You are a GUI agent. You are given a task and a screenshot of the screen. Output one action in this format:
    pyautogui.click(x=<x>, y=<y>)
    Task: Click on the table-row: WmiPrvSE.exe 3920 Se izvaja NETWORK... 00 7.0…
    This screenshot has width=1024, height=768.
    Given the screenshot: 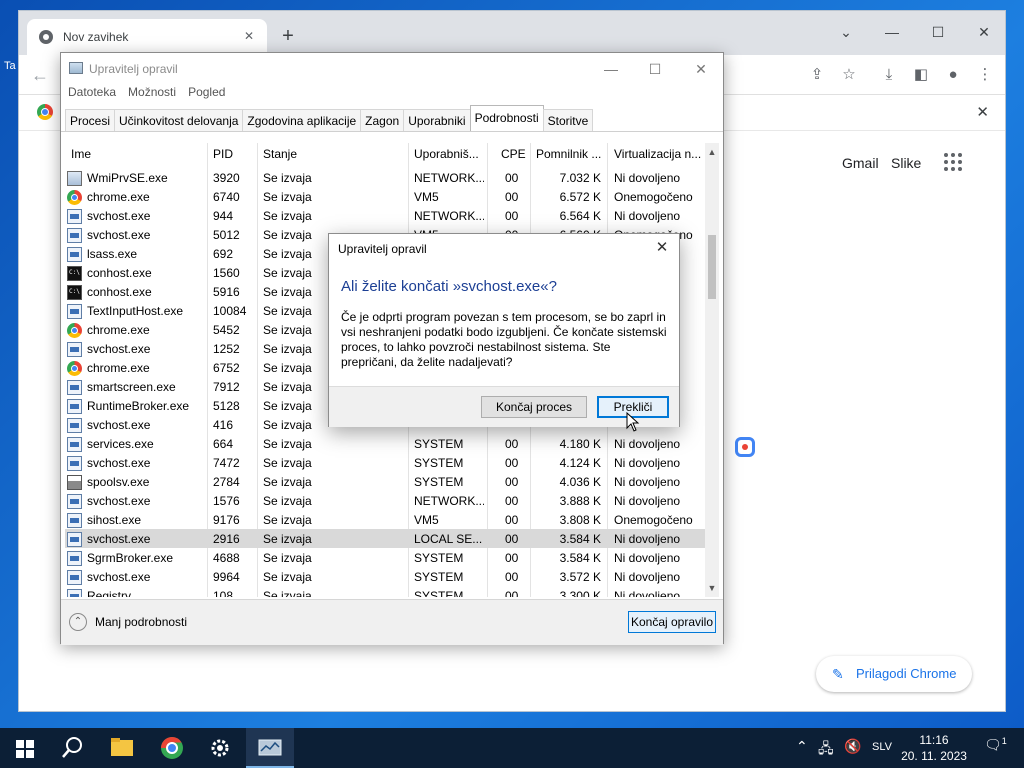 What is the action you would take?
    pyautogui.click(x=386, y=177)
    